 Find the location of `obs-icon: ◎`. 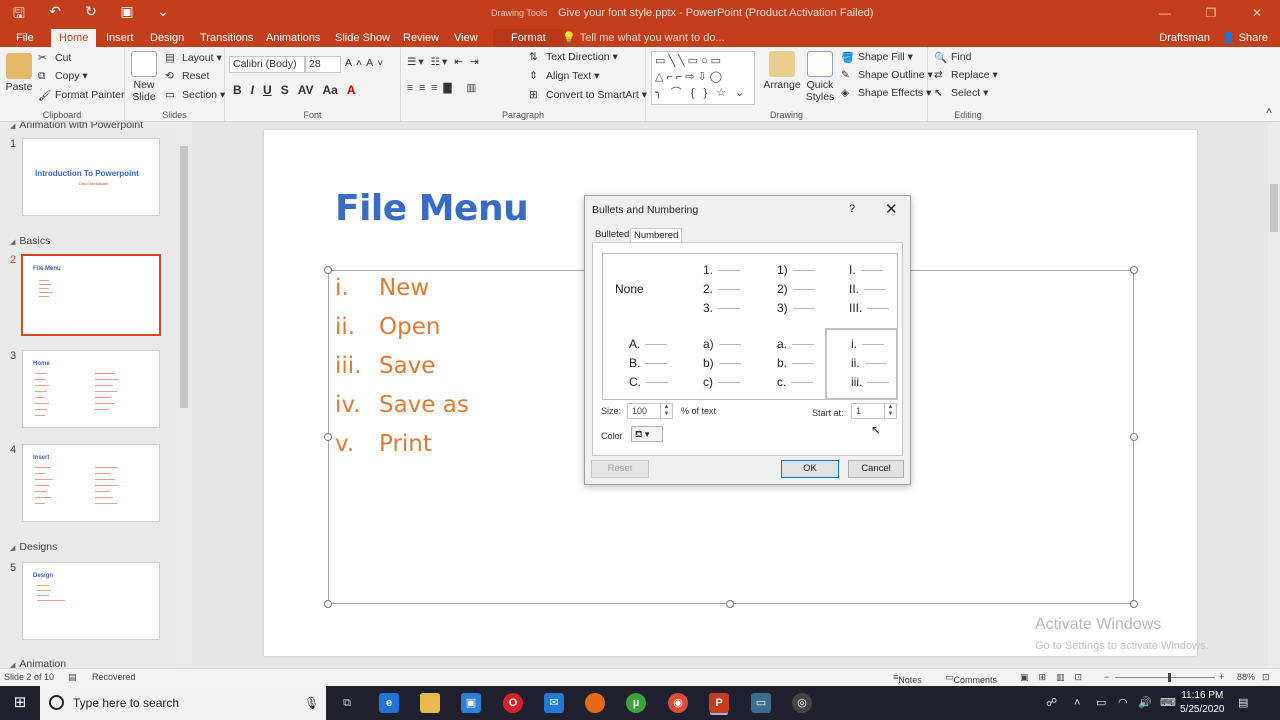

obs-icon: ◎ is located at coordinates (802, 703).